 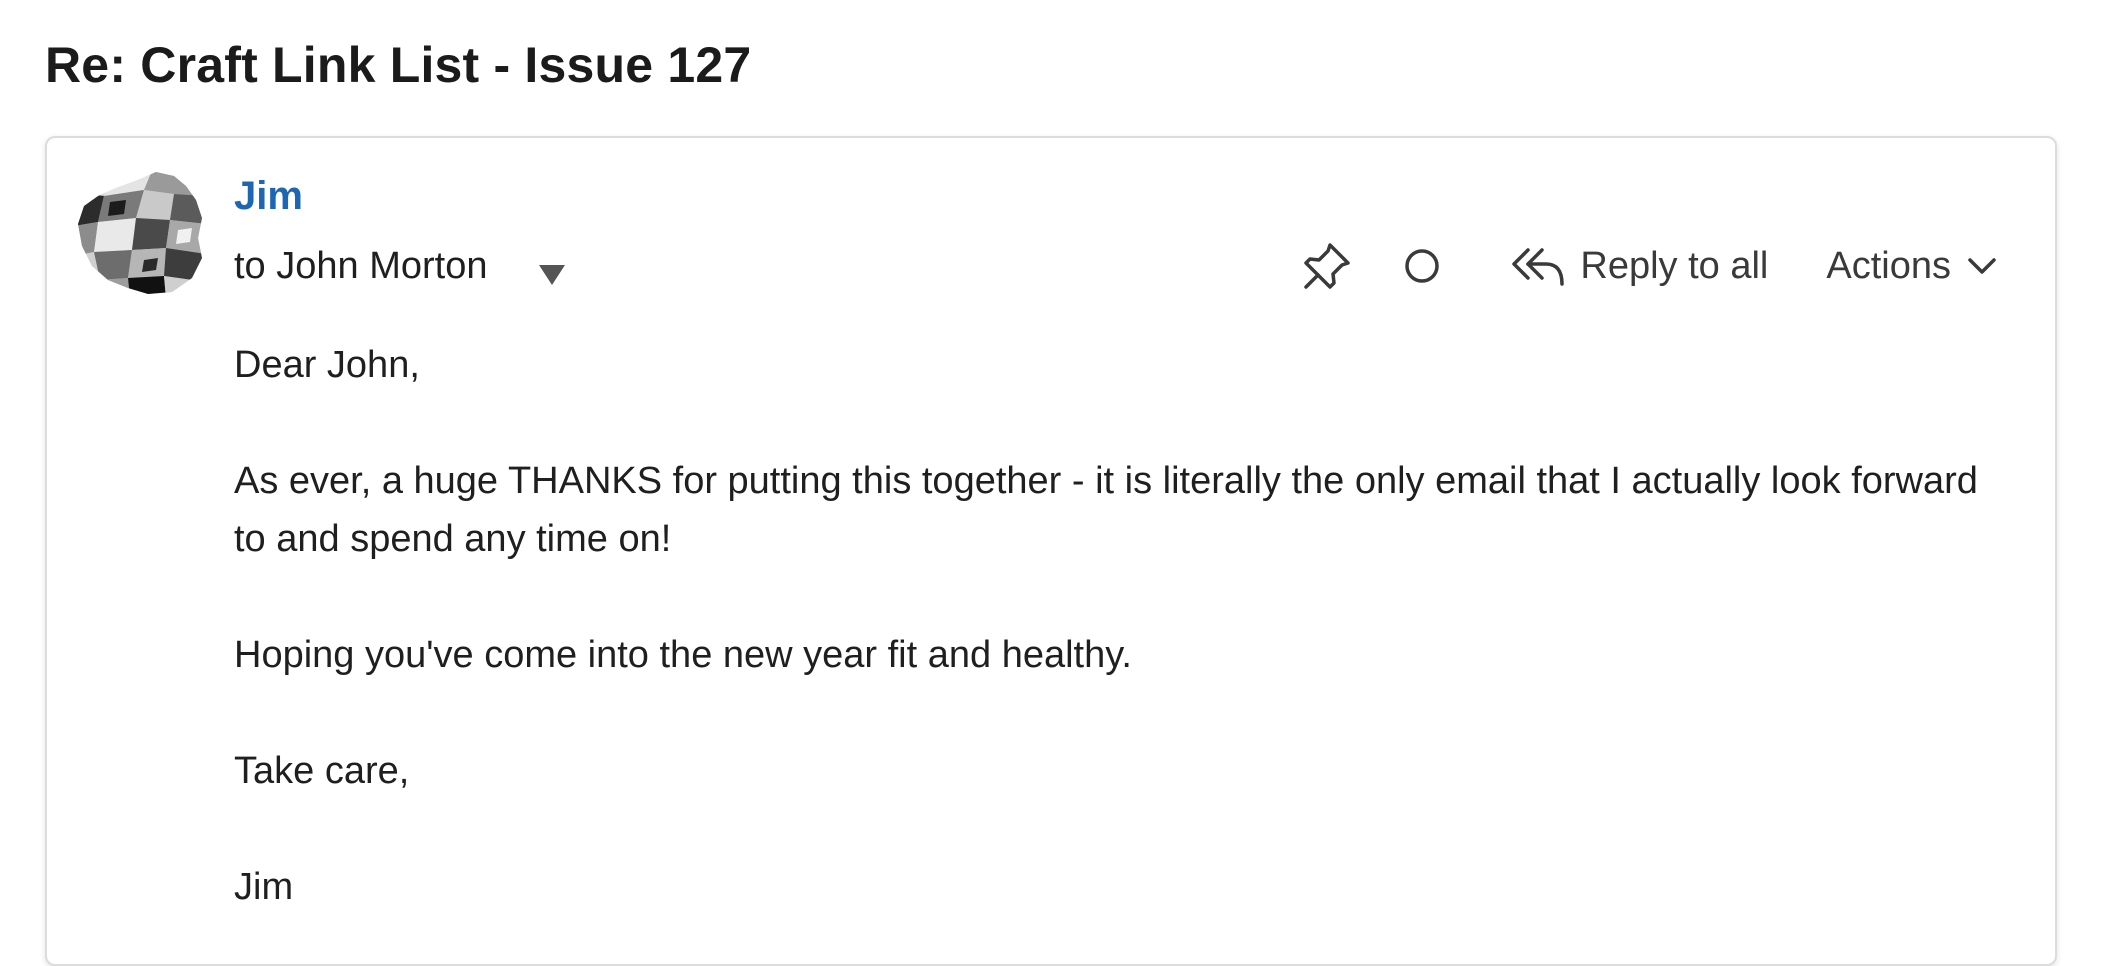 What do you see at coordinates (1538, 267) in the screenshot?
I see `reply-all-icon` at bounding box center [1538, 267].